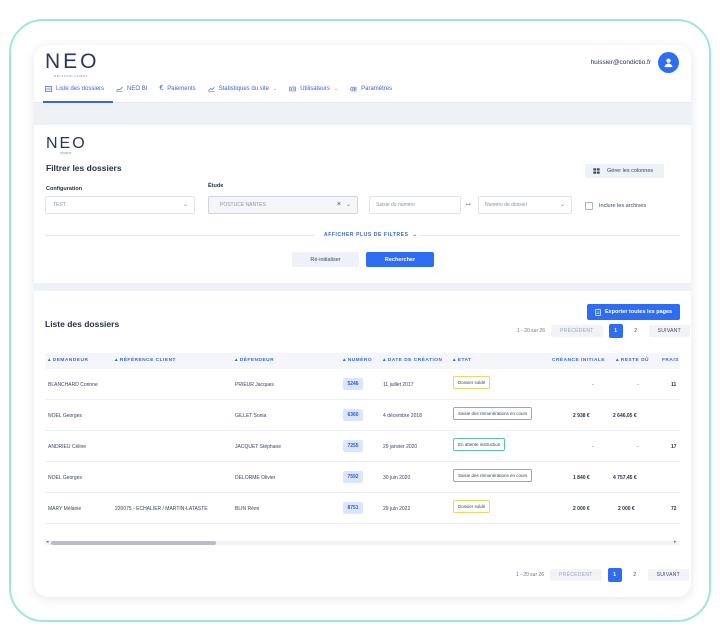  What do you see at coordinates (397, 478) in the screenshot?
I see `cell-date: 30 juin 2020` at bounding box center [397, 478].